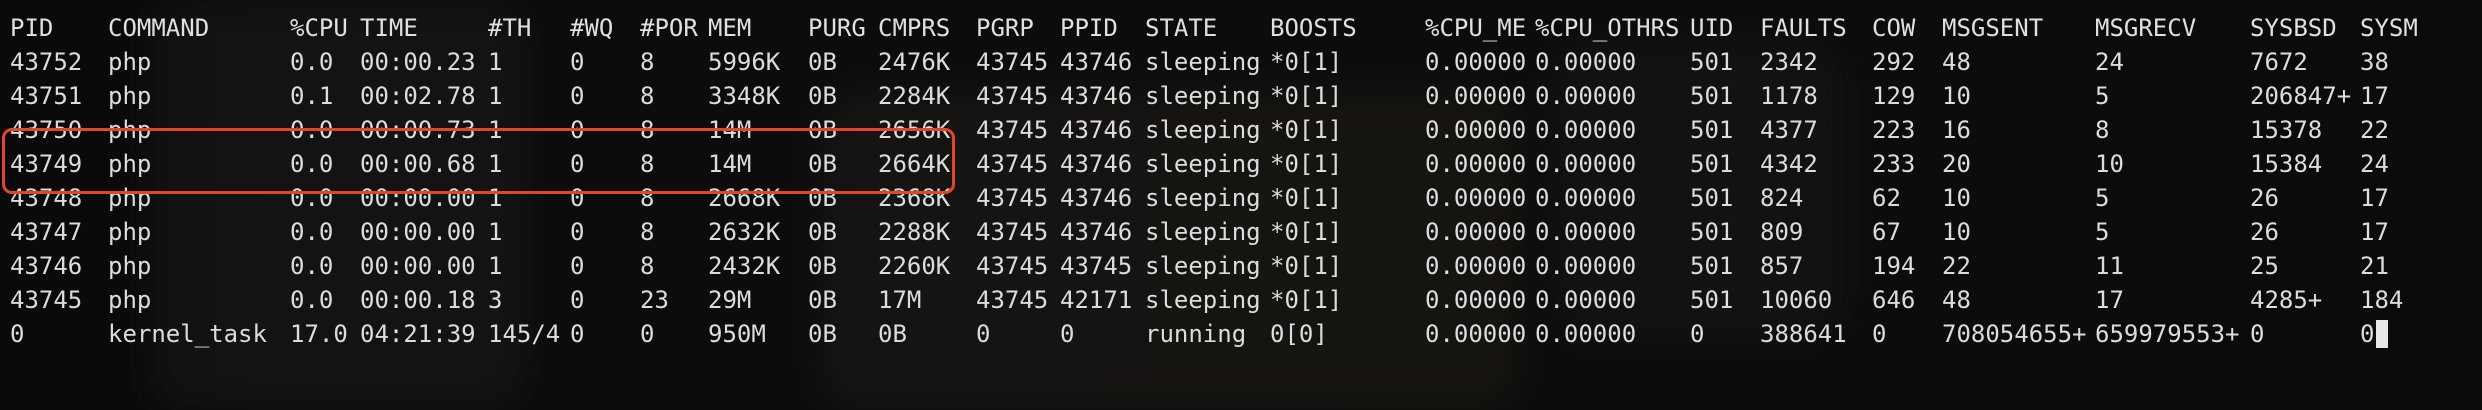 This screenshot has width=2482, height=410. What do you see at coordinates (1782, 198) in the screenshot?
I see `cell-faults: 824` at bounding box center [1782, 198].